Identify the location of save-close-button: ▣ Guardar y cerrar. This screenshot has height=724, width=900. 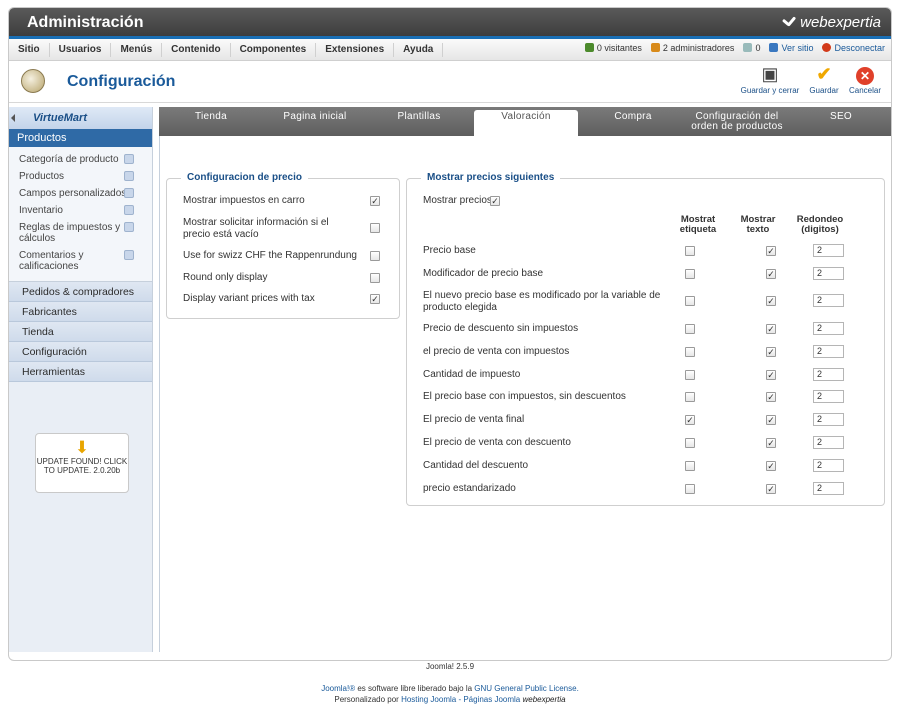
(770, 79).